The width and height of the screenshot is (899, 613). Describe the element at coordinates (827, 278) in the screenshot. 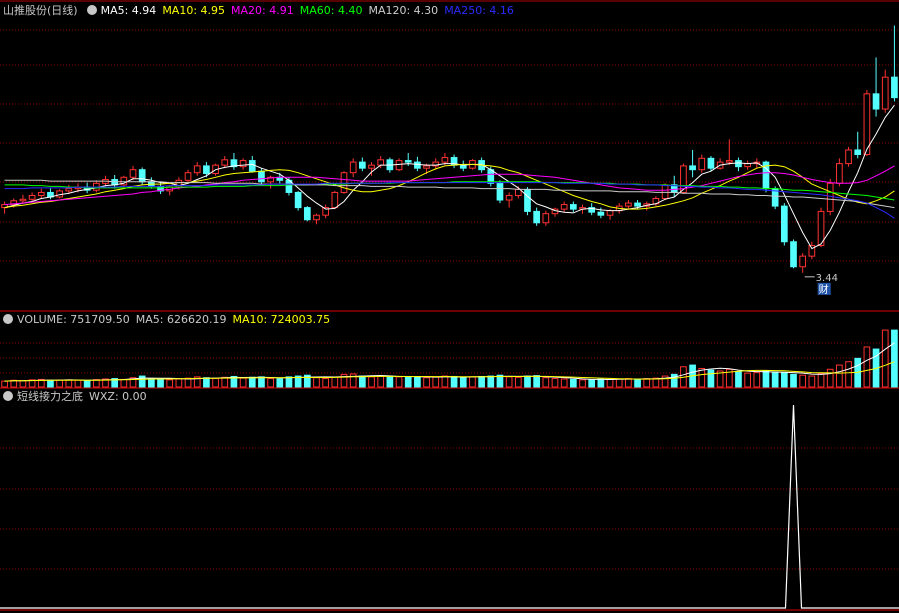

I see `low-price-label: 3.44` at that location.